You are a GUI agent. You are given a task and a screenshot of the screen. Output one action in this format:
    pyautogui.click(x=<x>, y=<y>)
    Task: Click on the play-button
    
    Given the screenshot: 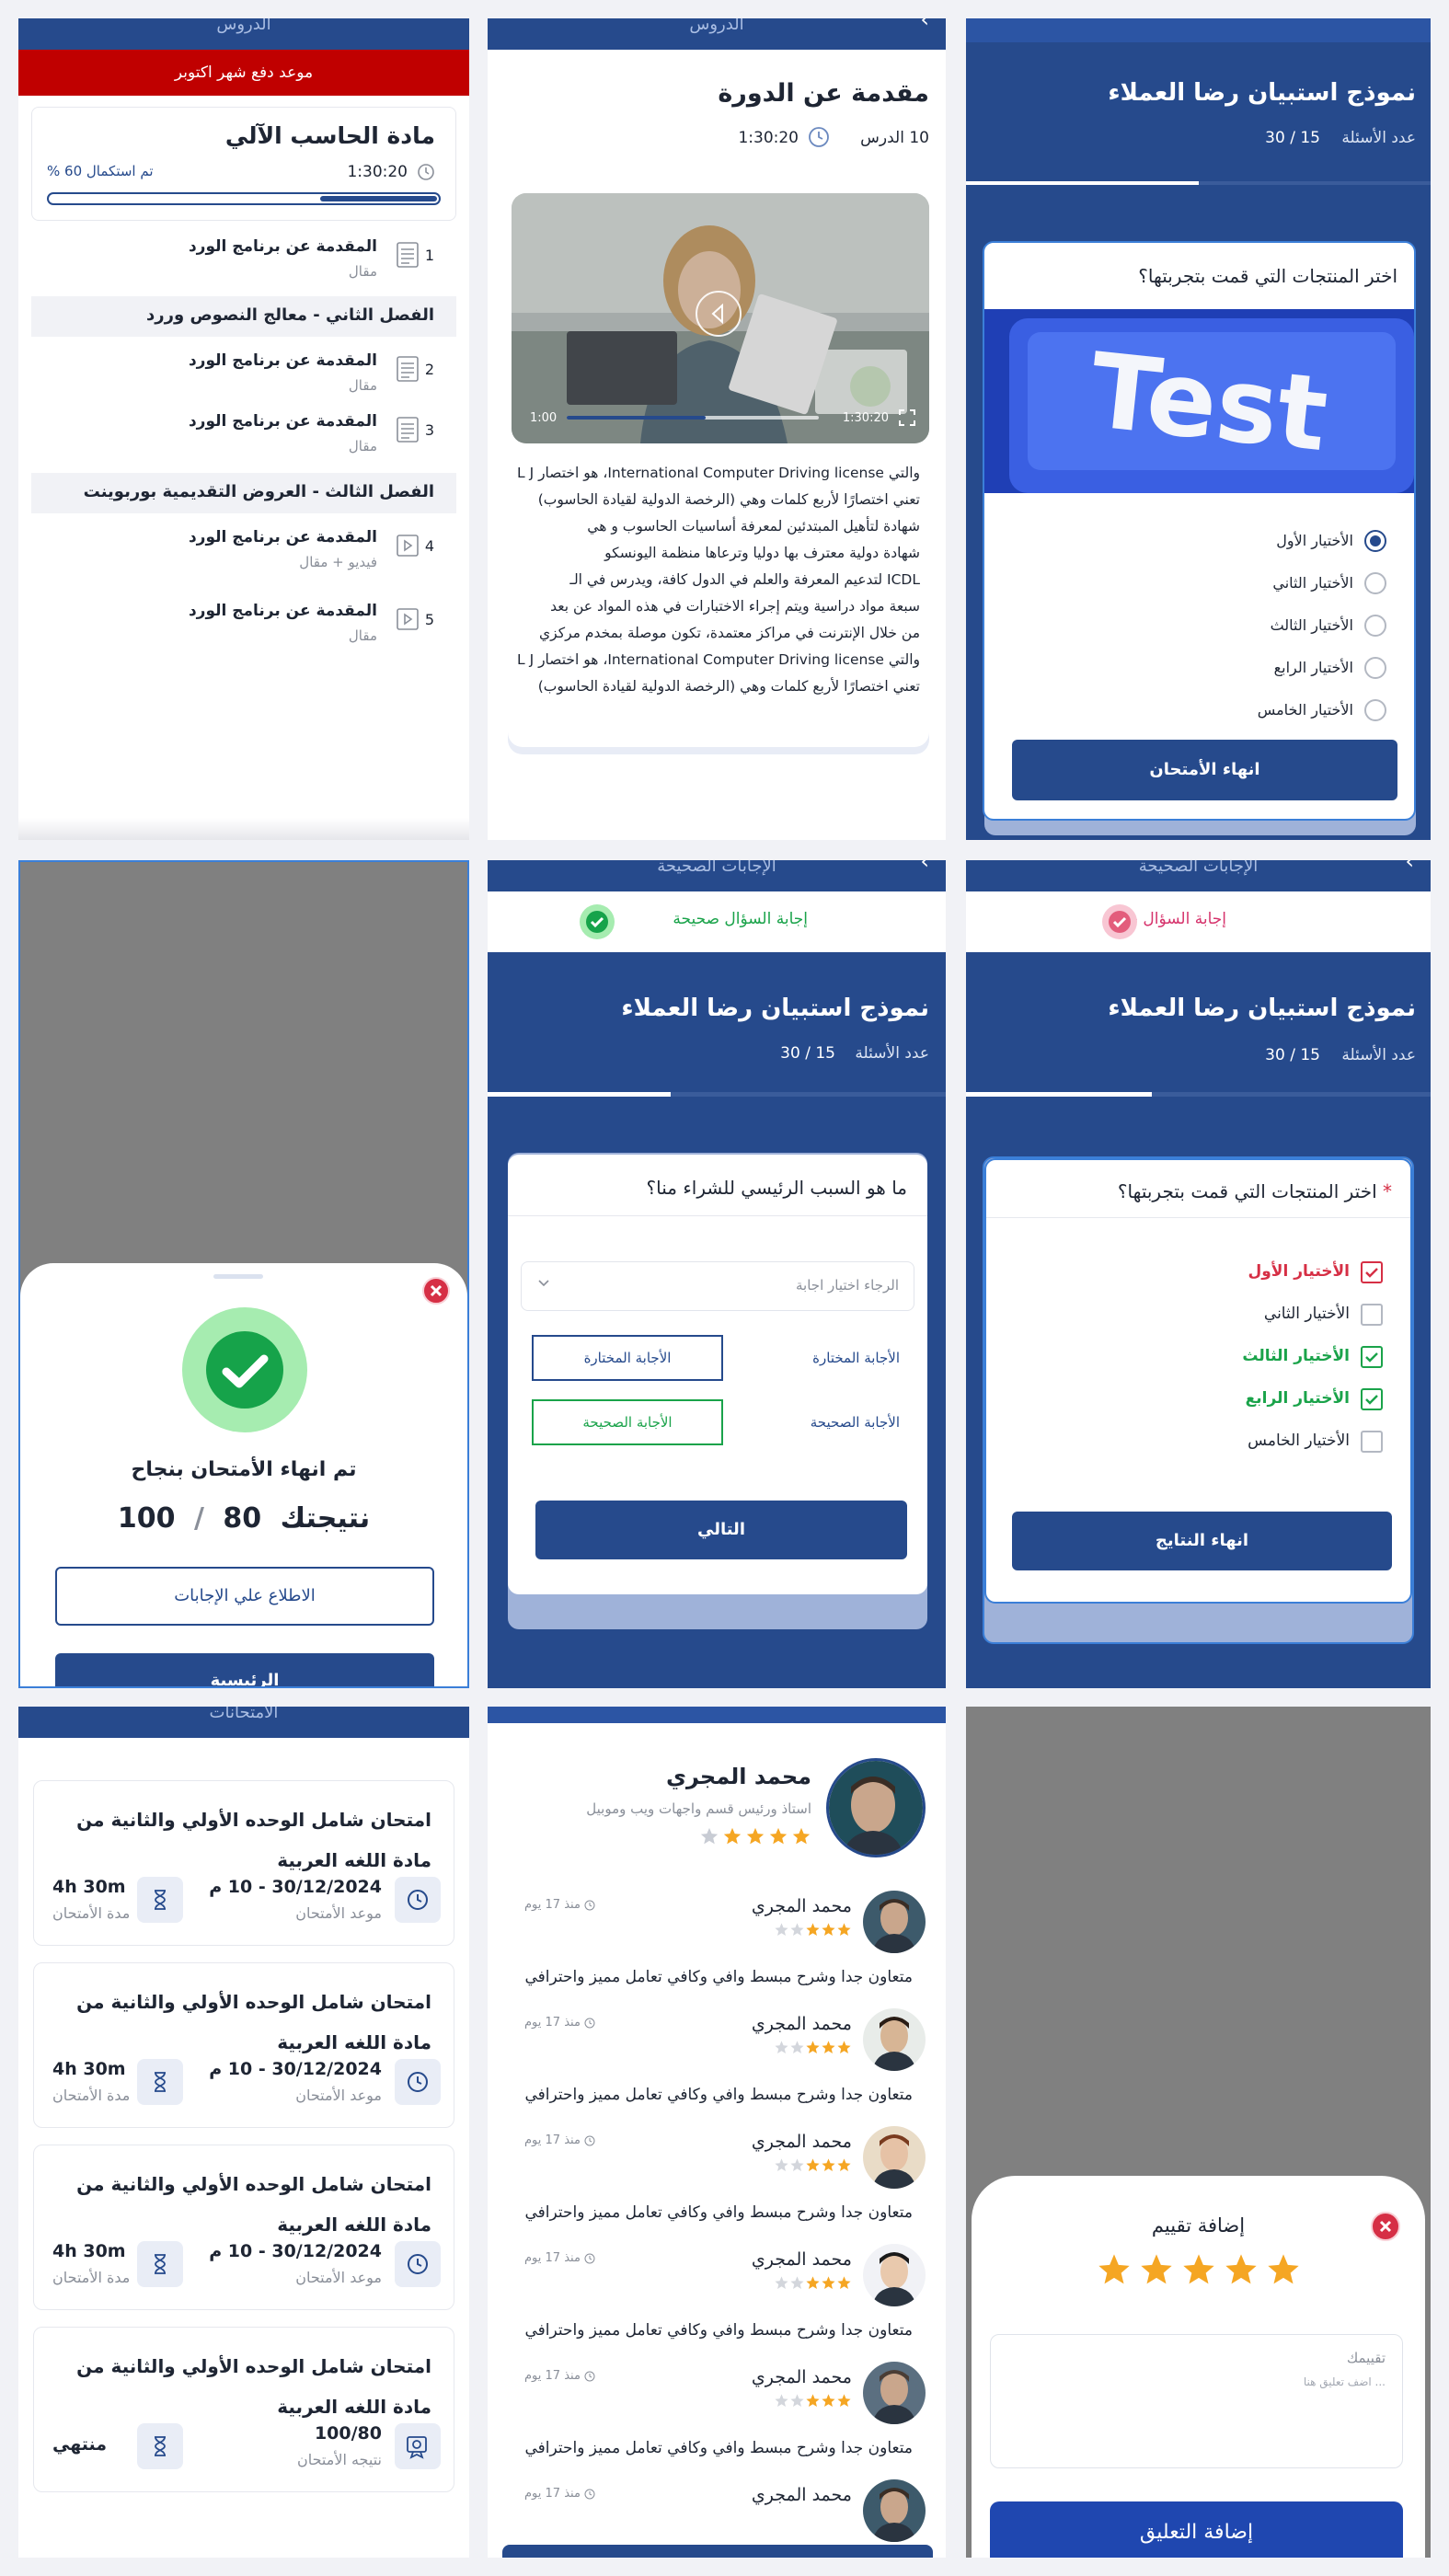 What is the action you would take?
    pyautogui.click(x=719, y=314)
    